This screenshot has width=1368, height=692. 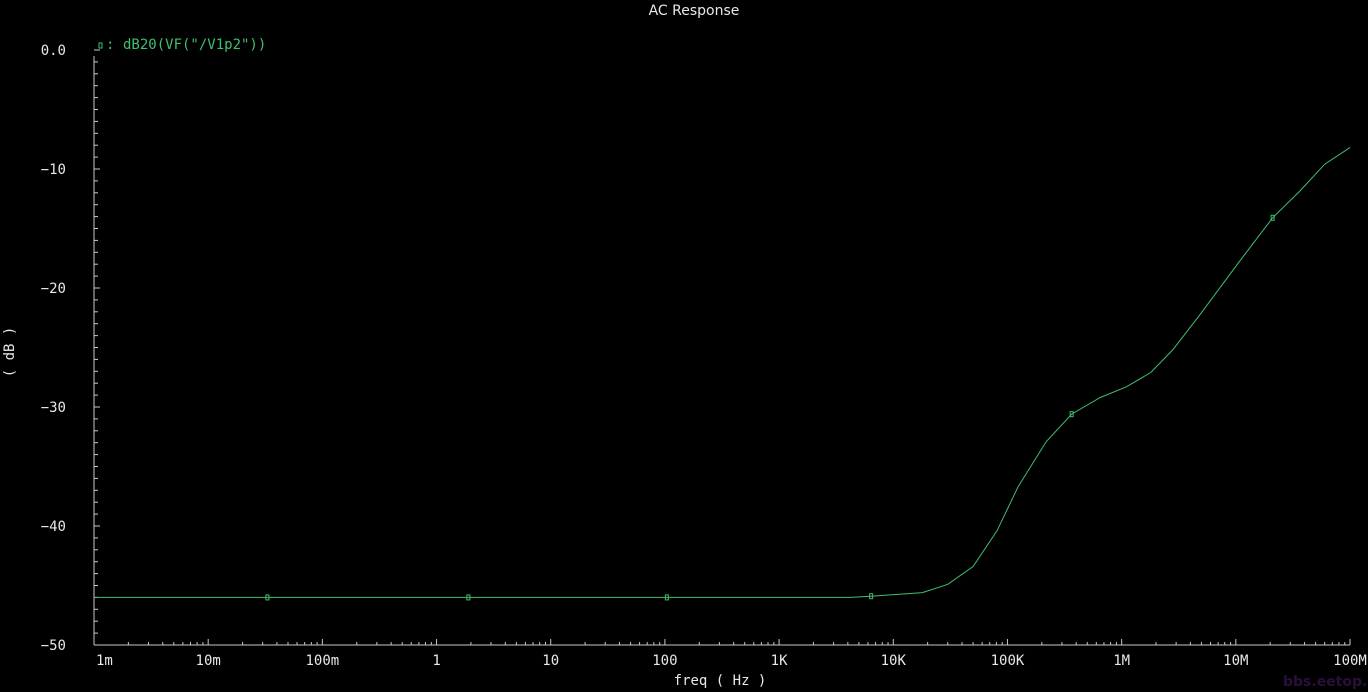 I want to click on x-tick-label: 1M, so click(x=1121, y=661).